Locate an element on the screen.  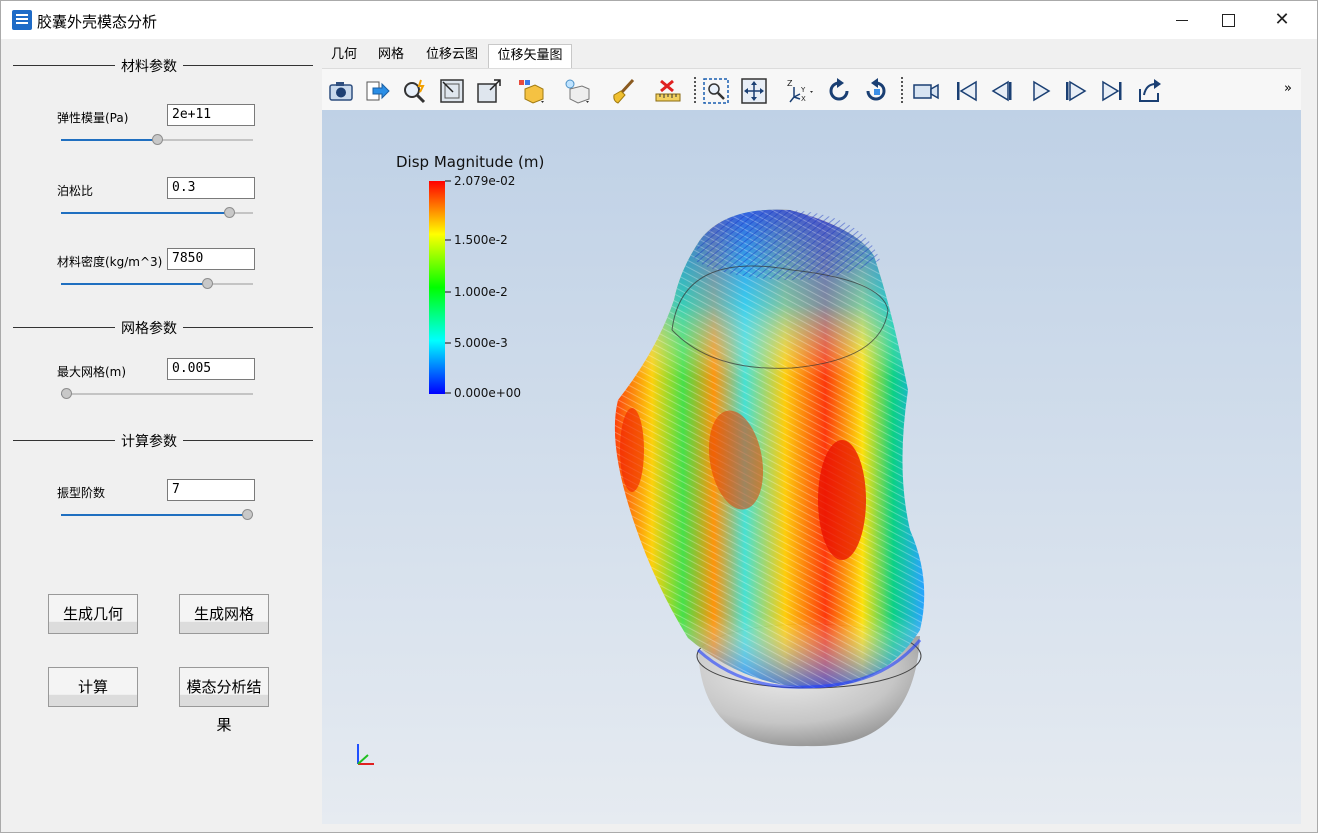
maximize-button is located at coordinates (1228, 20).